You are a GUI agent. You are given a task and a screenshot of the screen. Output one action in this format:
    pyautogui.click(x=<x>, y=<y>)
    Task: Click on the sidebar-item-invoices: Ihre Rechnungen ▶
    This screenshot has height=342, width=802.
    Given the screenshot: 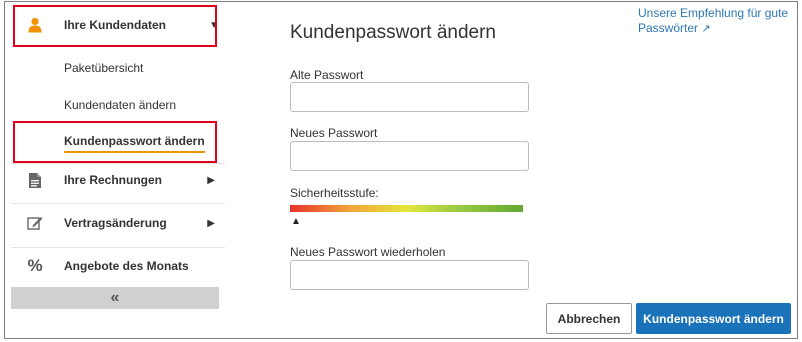 What is the action you would take?
    pyautogui.click(x=118, y=180)
    